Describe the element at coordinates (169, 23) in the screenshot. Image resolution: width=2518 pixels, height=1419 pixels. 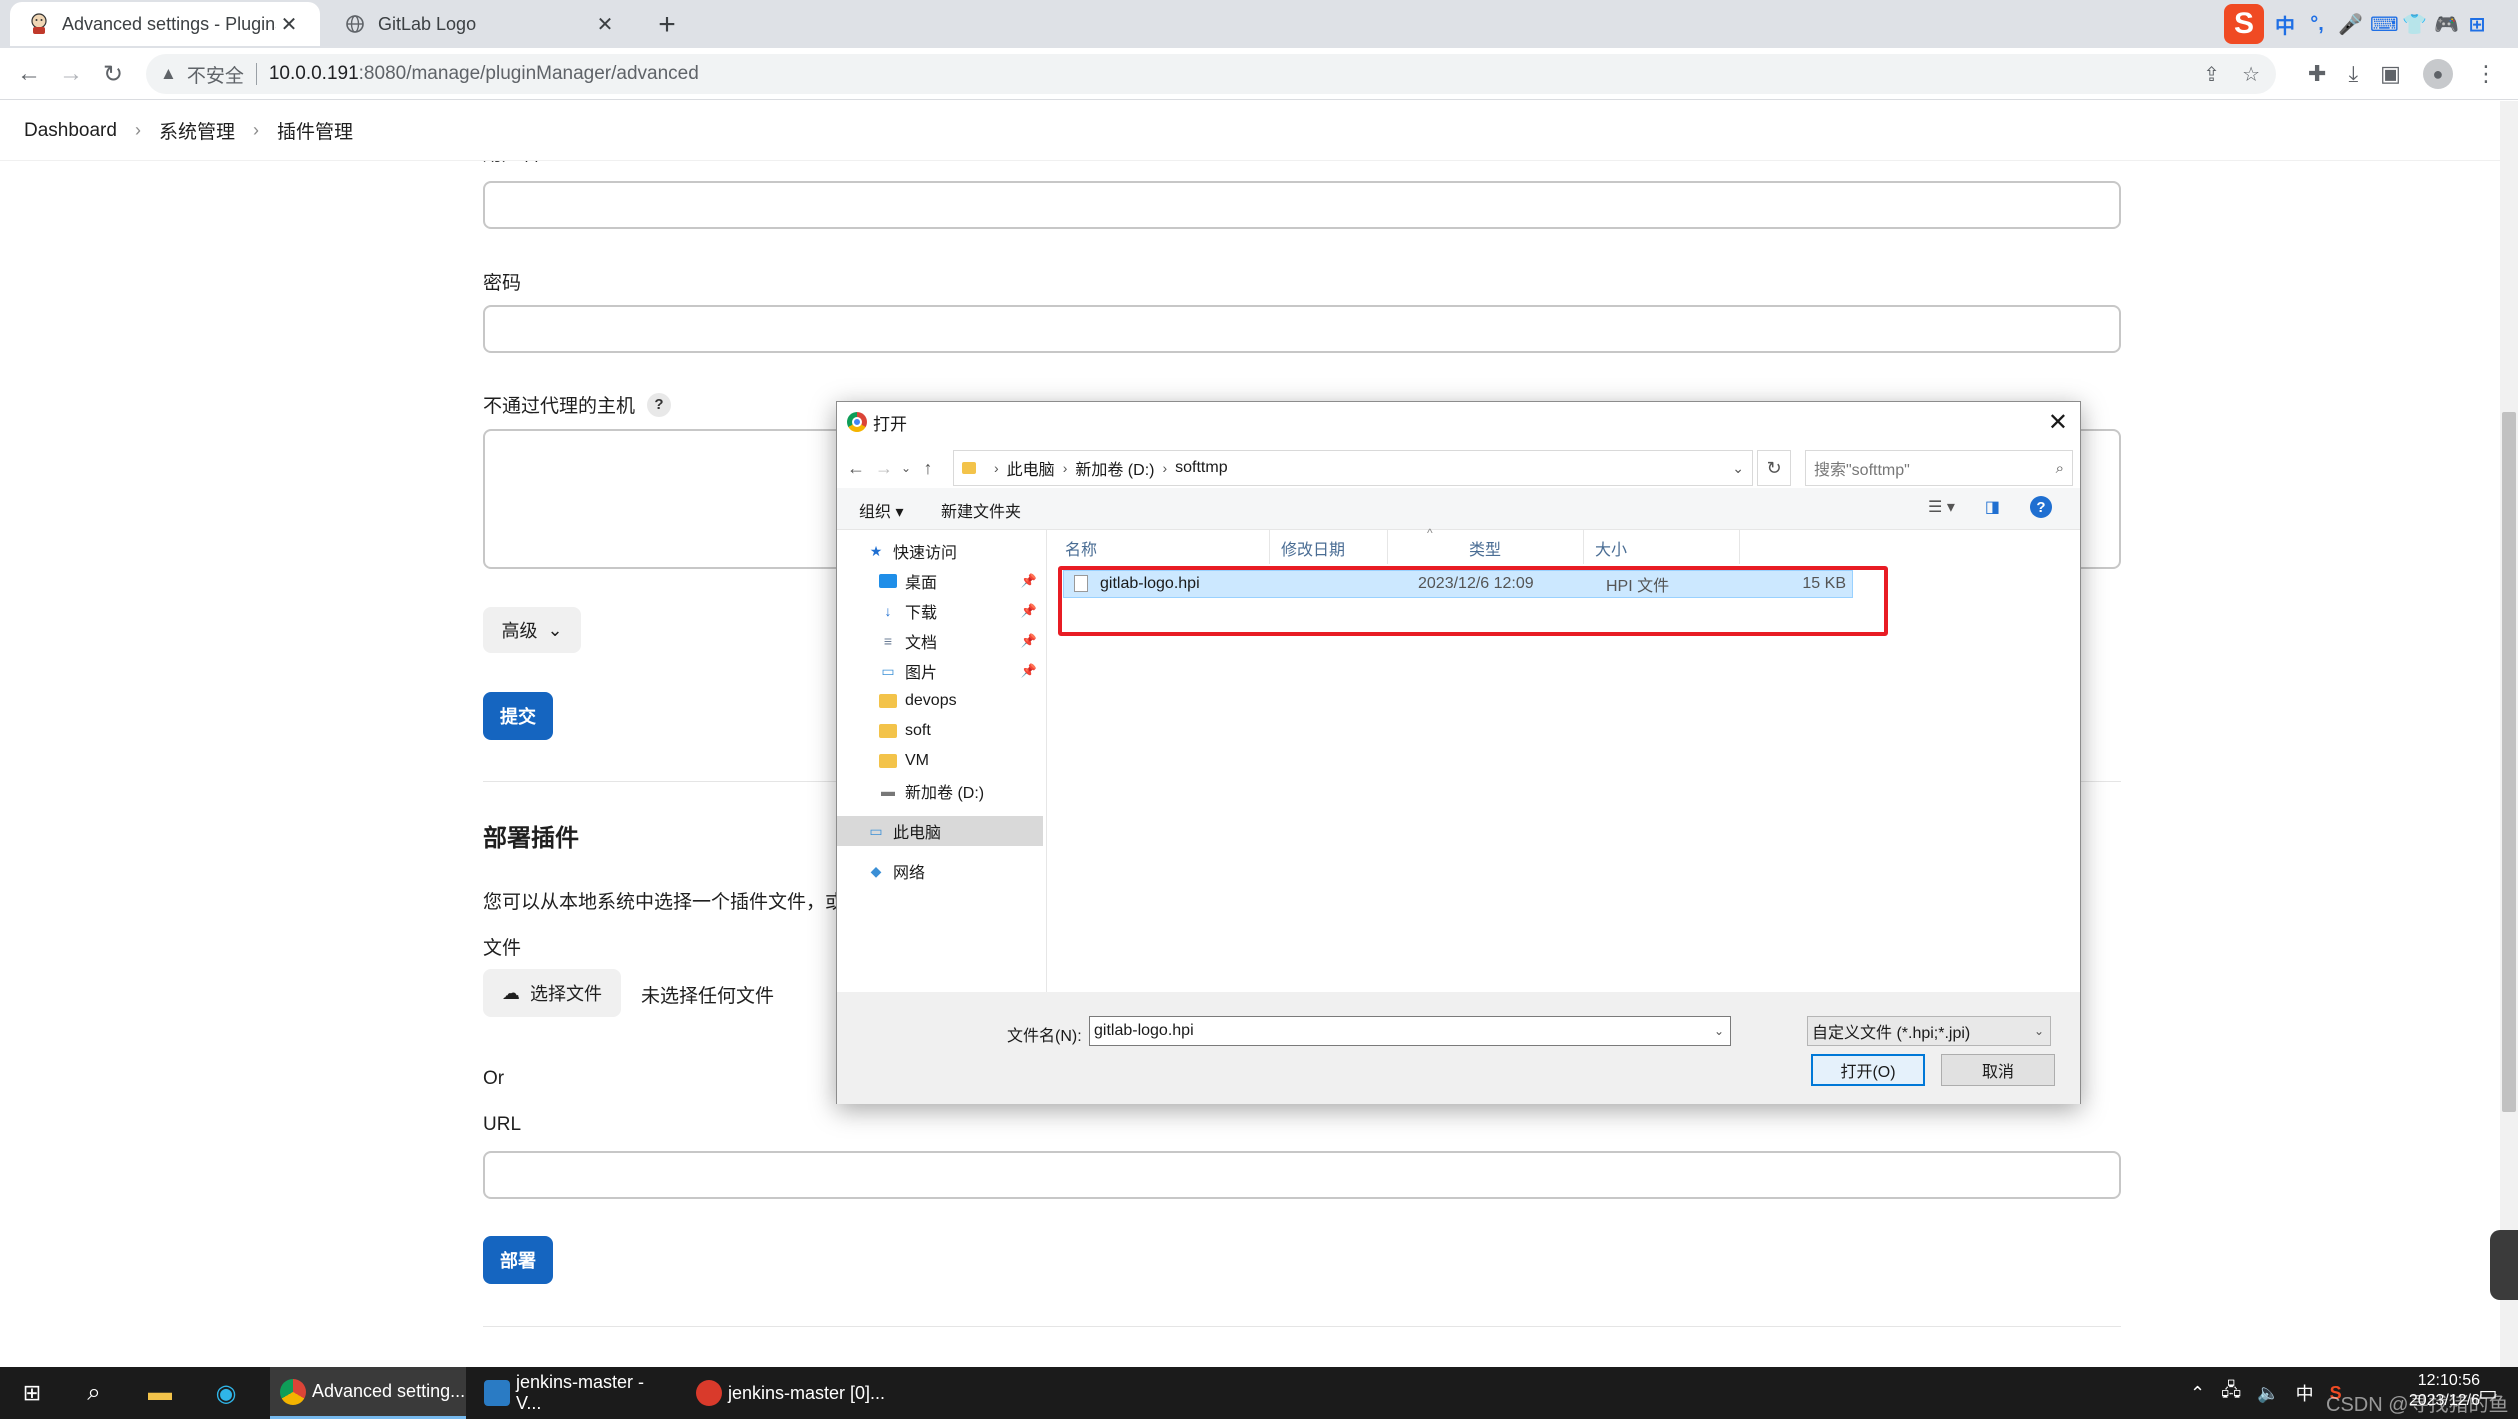
I see `tab-title: Advanced settings - Plugins [Jenkins]` at that location.